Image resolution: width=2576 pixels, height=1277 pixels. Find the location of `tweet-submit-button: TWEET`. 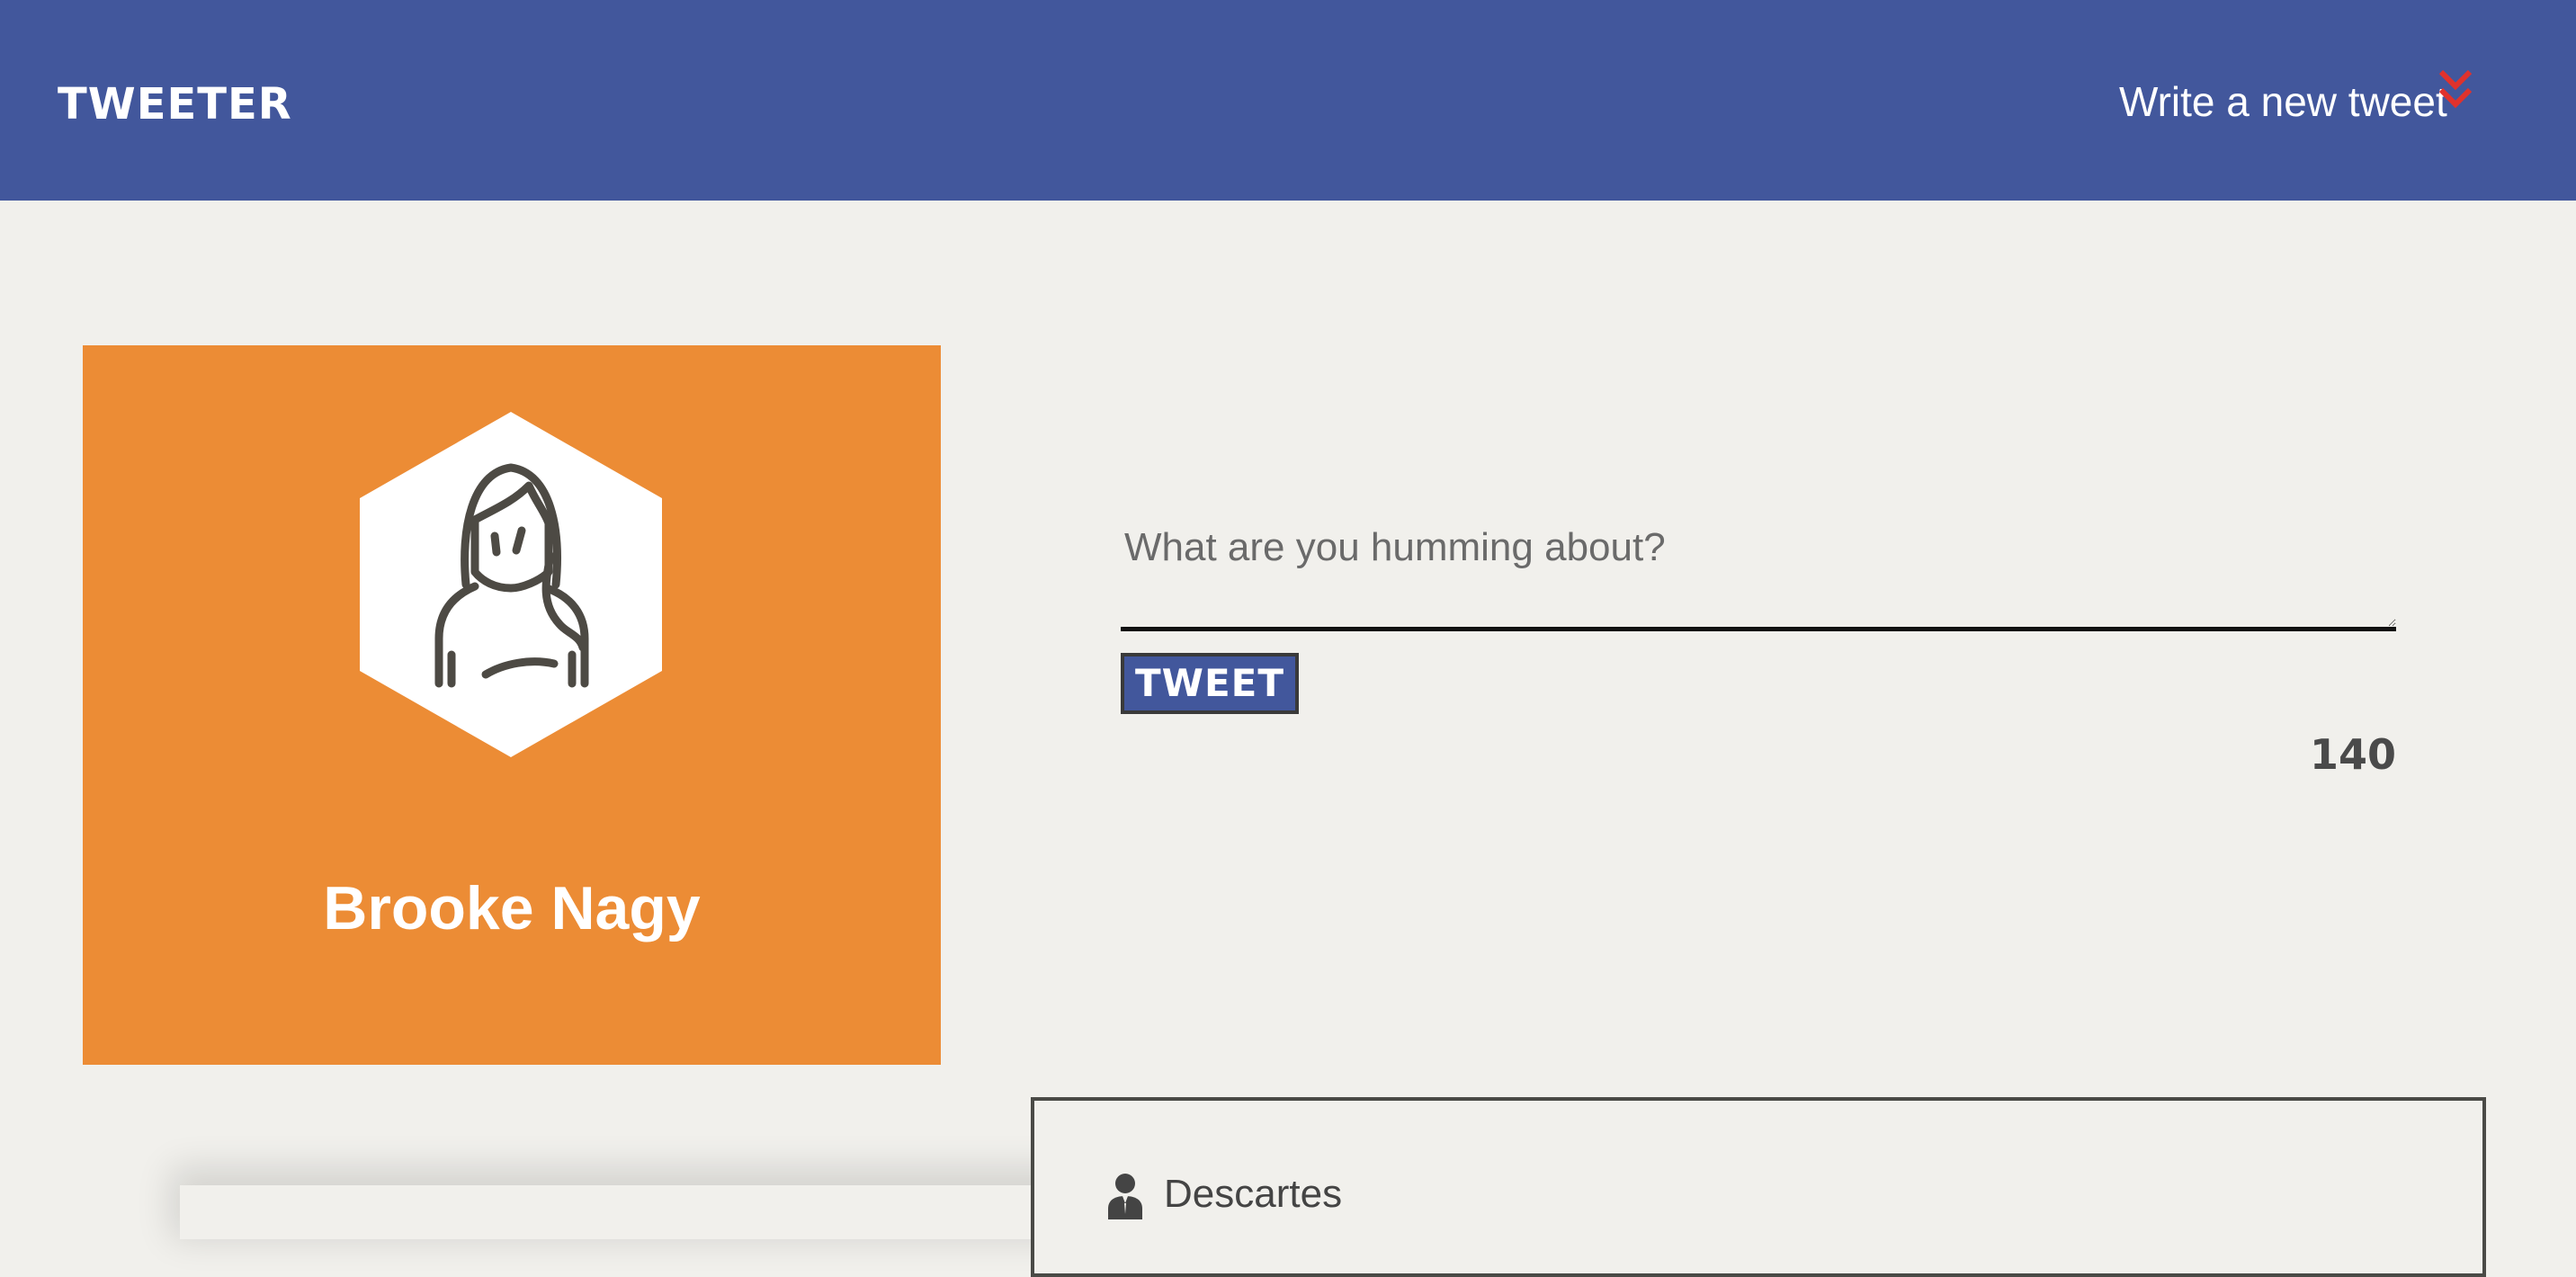

tweet-submit-button: TWEET is located at coordinates (1210, 683).